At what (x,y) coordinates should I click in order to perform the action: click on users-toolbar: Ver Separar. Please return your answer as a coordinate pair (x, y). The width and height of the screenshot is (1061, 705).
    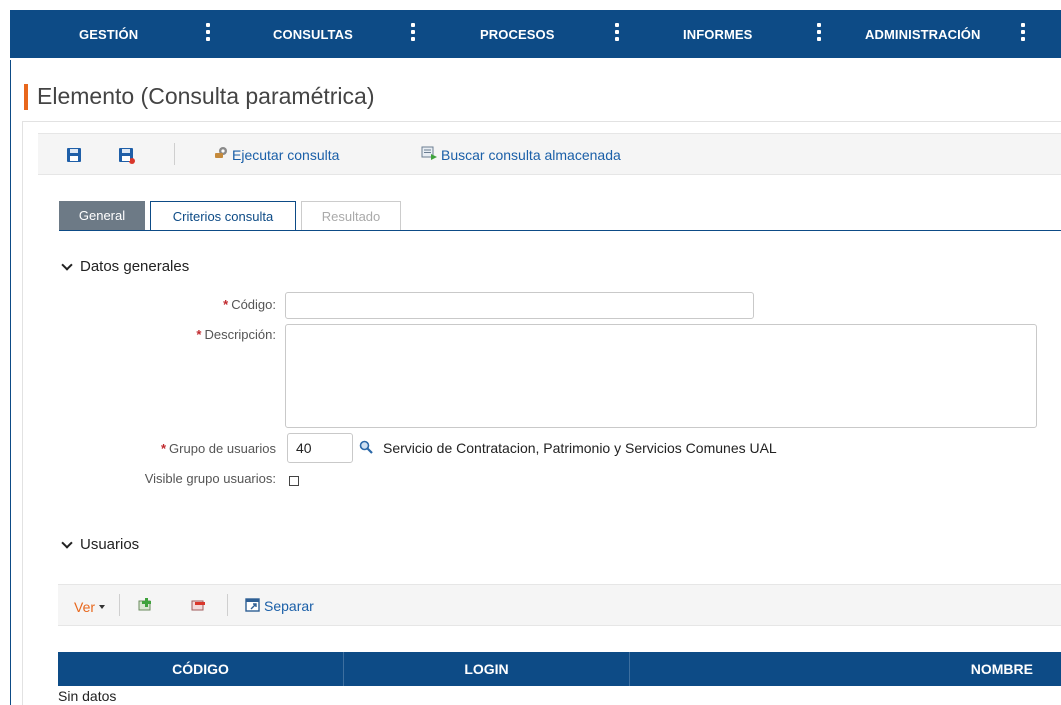
    Looking at the image, I should click on (559, 605).